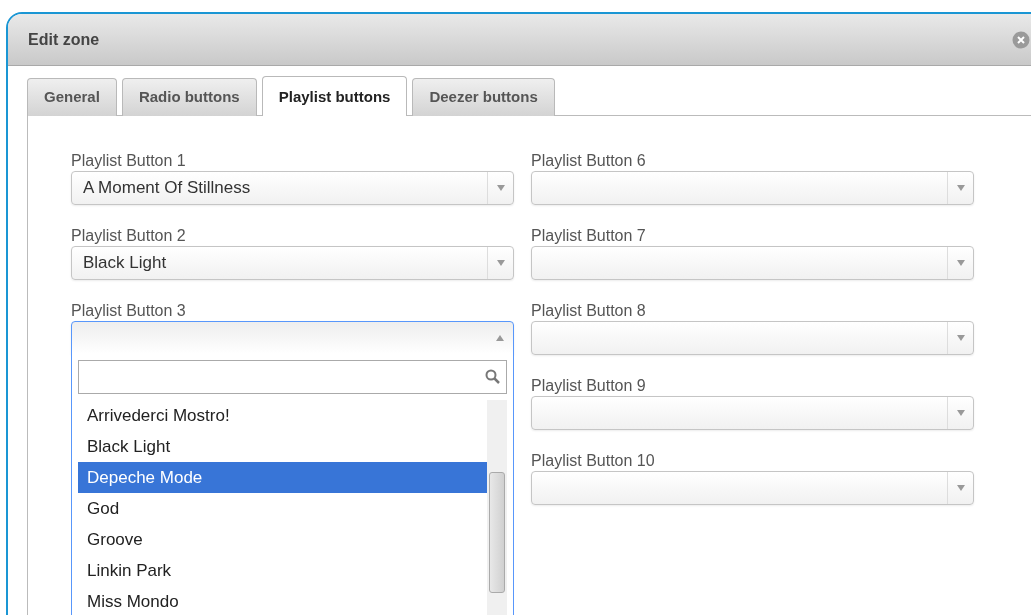 This screenshot has width=1031, height=615. I want to click on dropdown-option: Depeche Mode, so click(282, 477).